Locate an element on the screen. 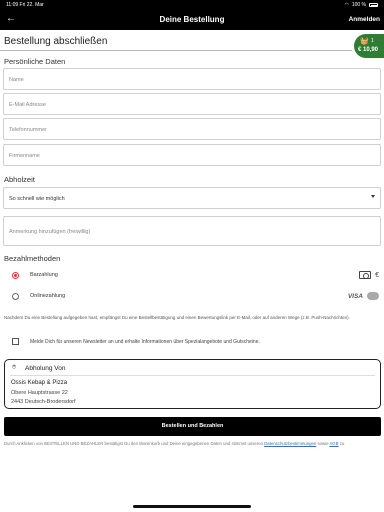 The width and height of the screenshot is (384, 512). status-time: 11:09 Fri 22. Mar is located at coordinates (25, 5).